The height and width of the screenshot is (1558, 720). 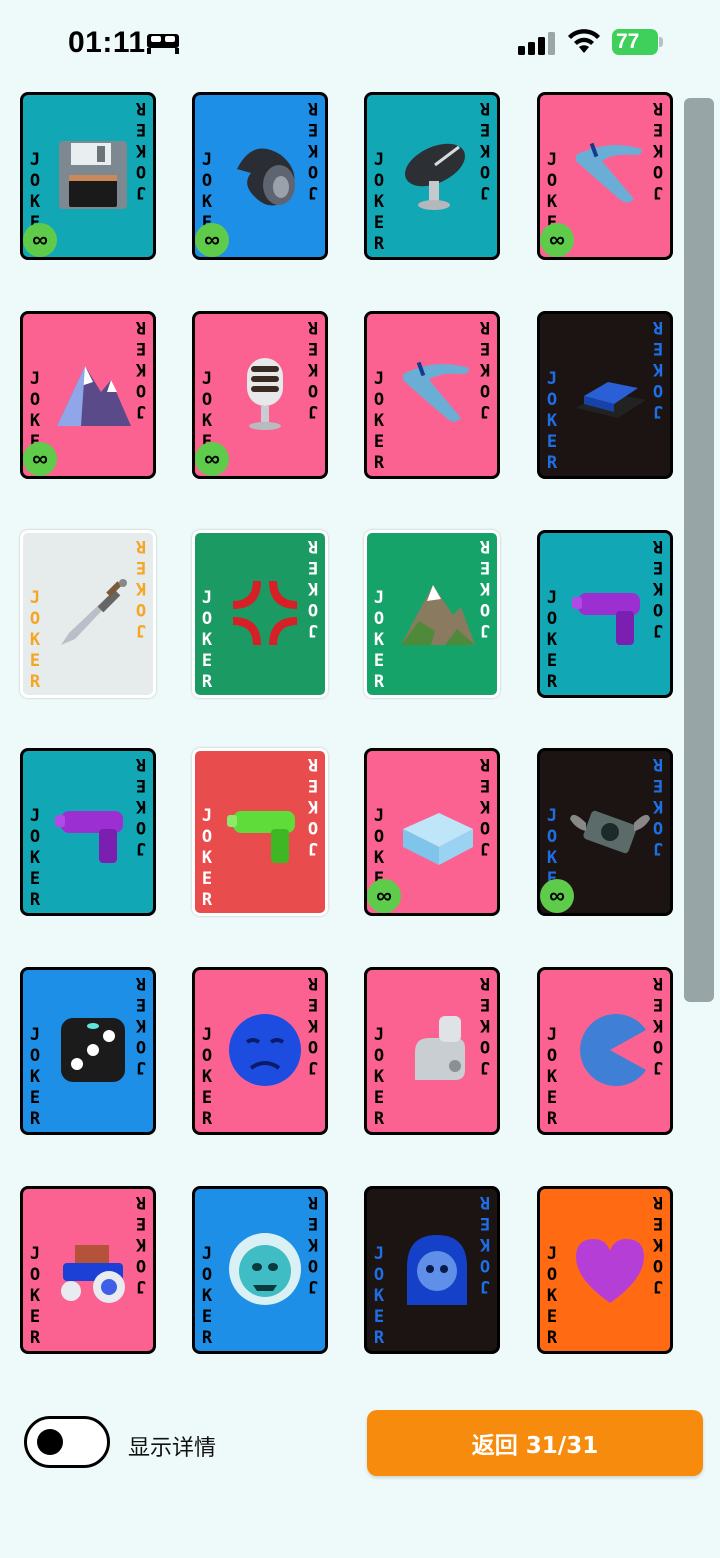 What do you see at coordinates (437, 831) in the screenshot?
I see `ice-cube-icon` at bounding box center [437, 831].